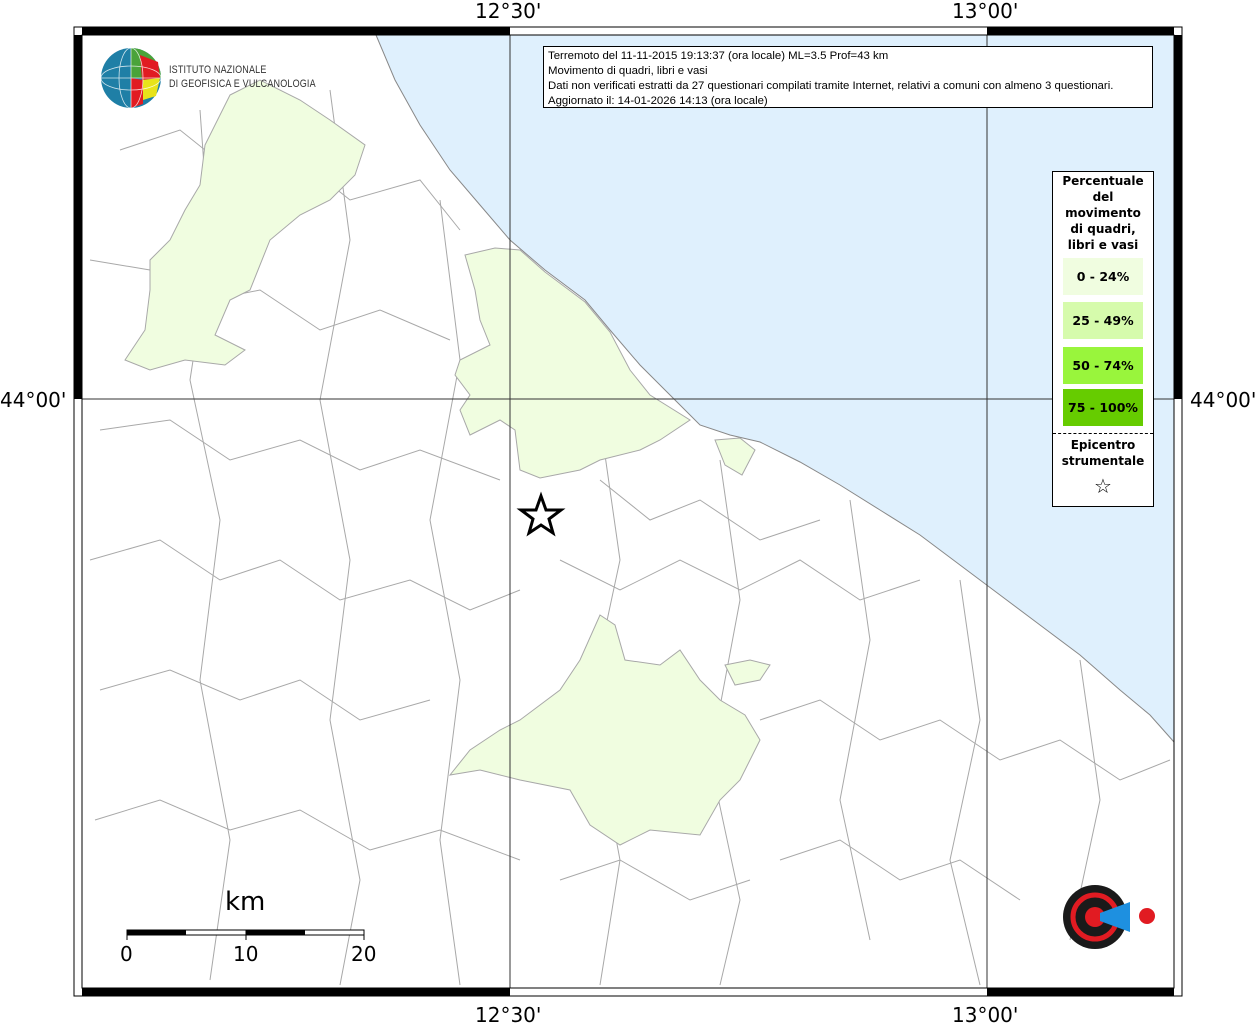  I want to click on scale-tick-20: 20, so click(364, 954).